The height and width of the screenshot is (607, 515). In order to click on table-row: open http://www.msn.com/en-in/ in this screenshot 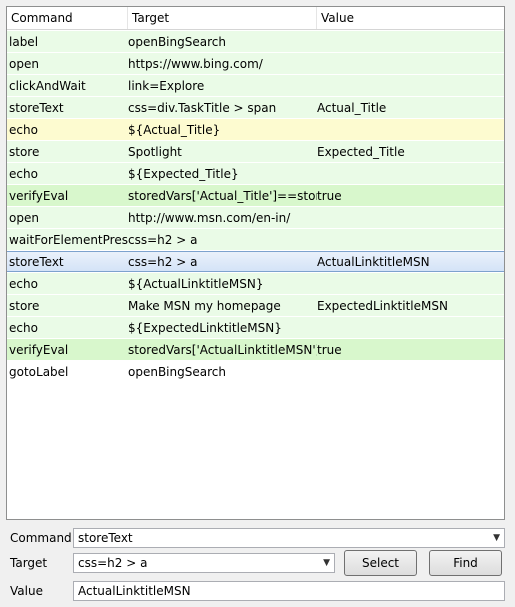, I will do `click(255, 217)`.